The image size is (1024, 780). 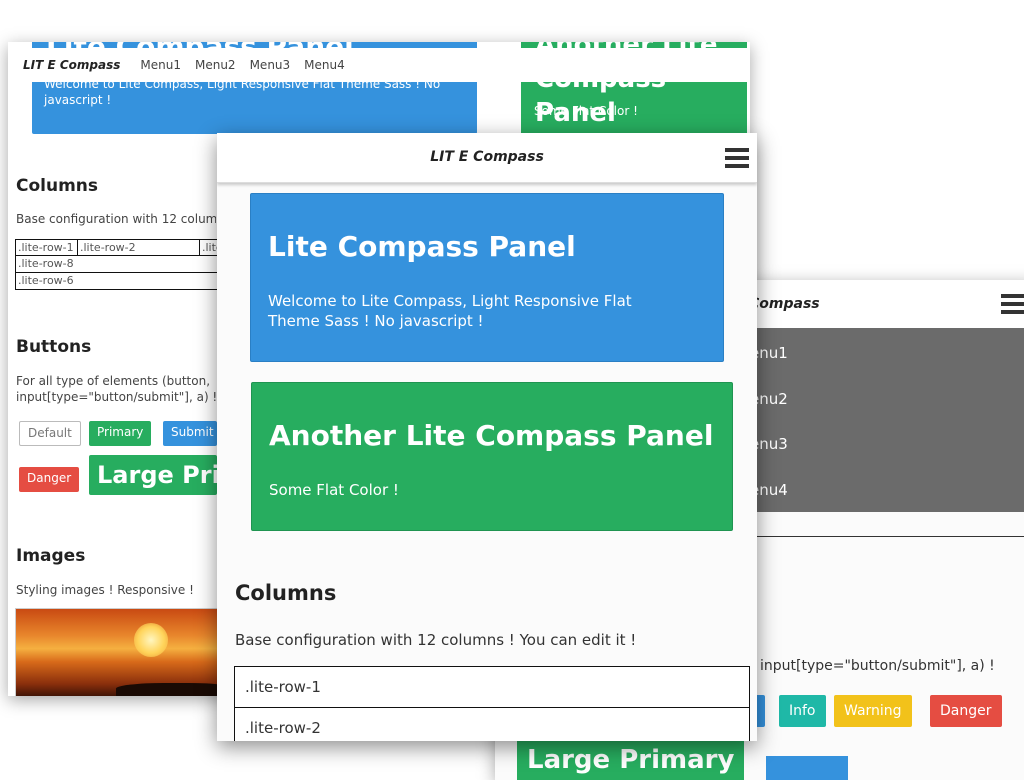 What do you see at coordinates (324, 65) in the screenshot?
I see `nav-menu4: Menu4` at bounding box center [324, 65].